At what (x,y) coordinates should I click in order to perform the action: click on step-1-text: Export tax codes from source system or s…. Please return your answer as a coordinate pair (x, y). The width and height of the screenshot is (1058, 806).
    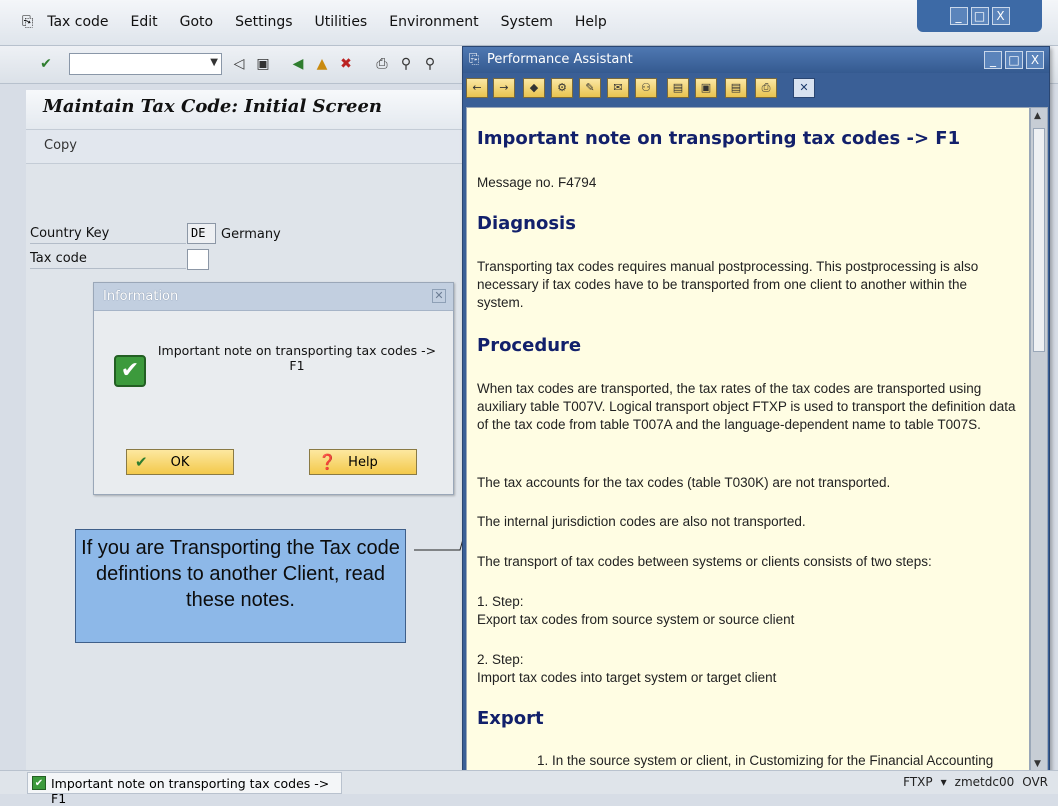
    Looking at the image, I should click on (636, 619).